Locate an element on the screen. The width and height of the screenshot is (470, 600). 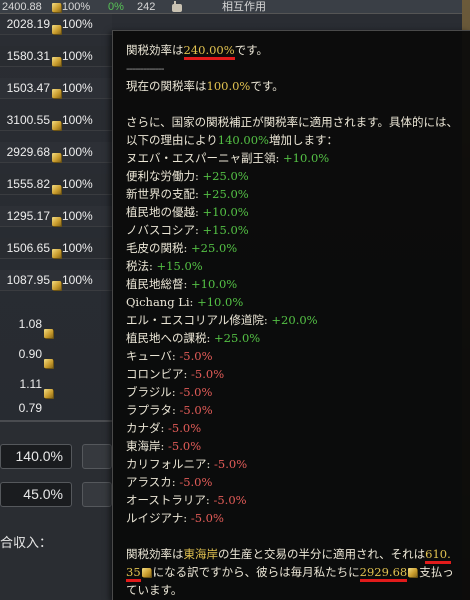
explanation-line-1: さらに、国家の関税補正が関税率に適用されます。具体的には、 is located at coordinates (292, 122).